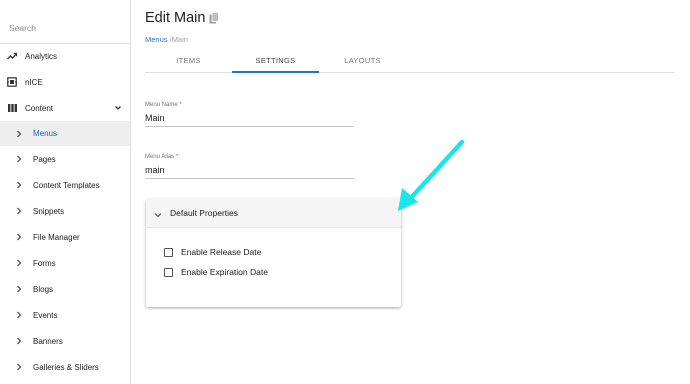  I want to click on sidebar-item-label: Galleries & Sliders, so click(66, 367).